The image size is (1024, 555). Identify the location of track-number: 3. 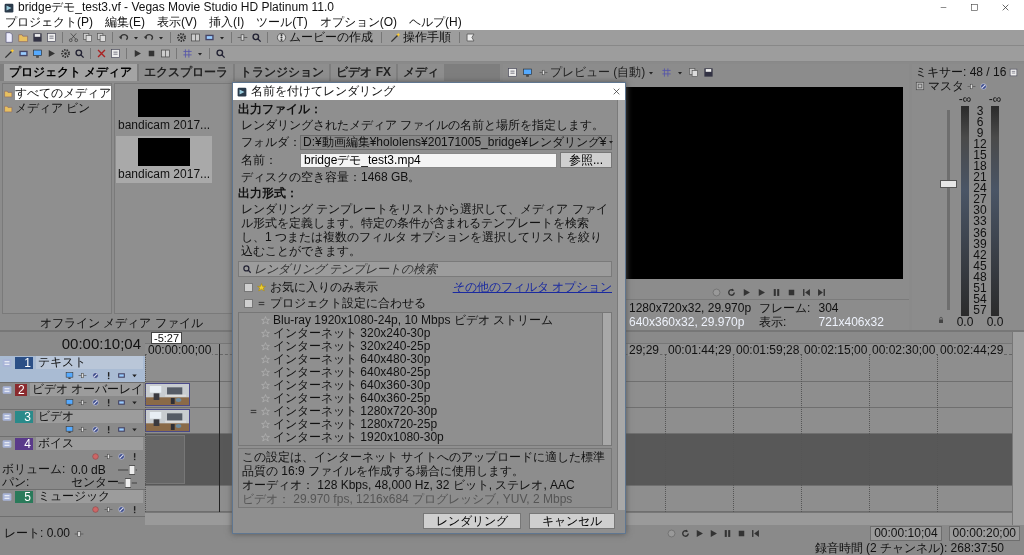
(24, 416).